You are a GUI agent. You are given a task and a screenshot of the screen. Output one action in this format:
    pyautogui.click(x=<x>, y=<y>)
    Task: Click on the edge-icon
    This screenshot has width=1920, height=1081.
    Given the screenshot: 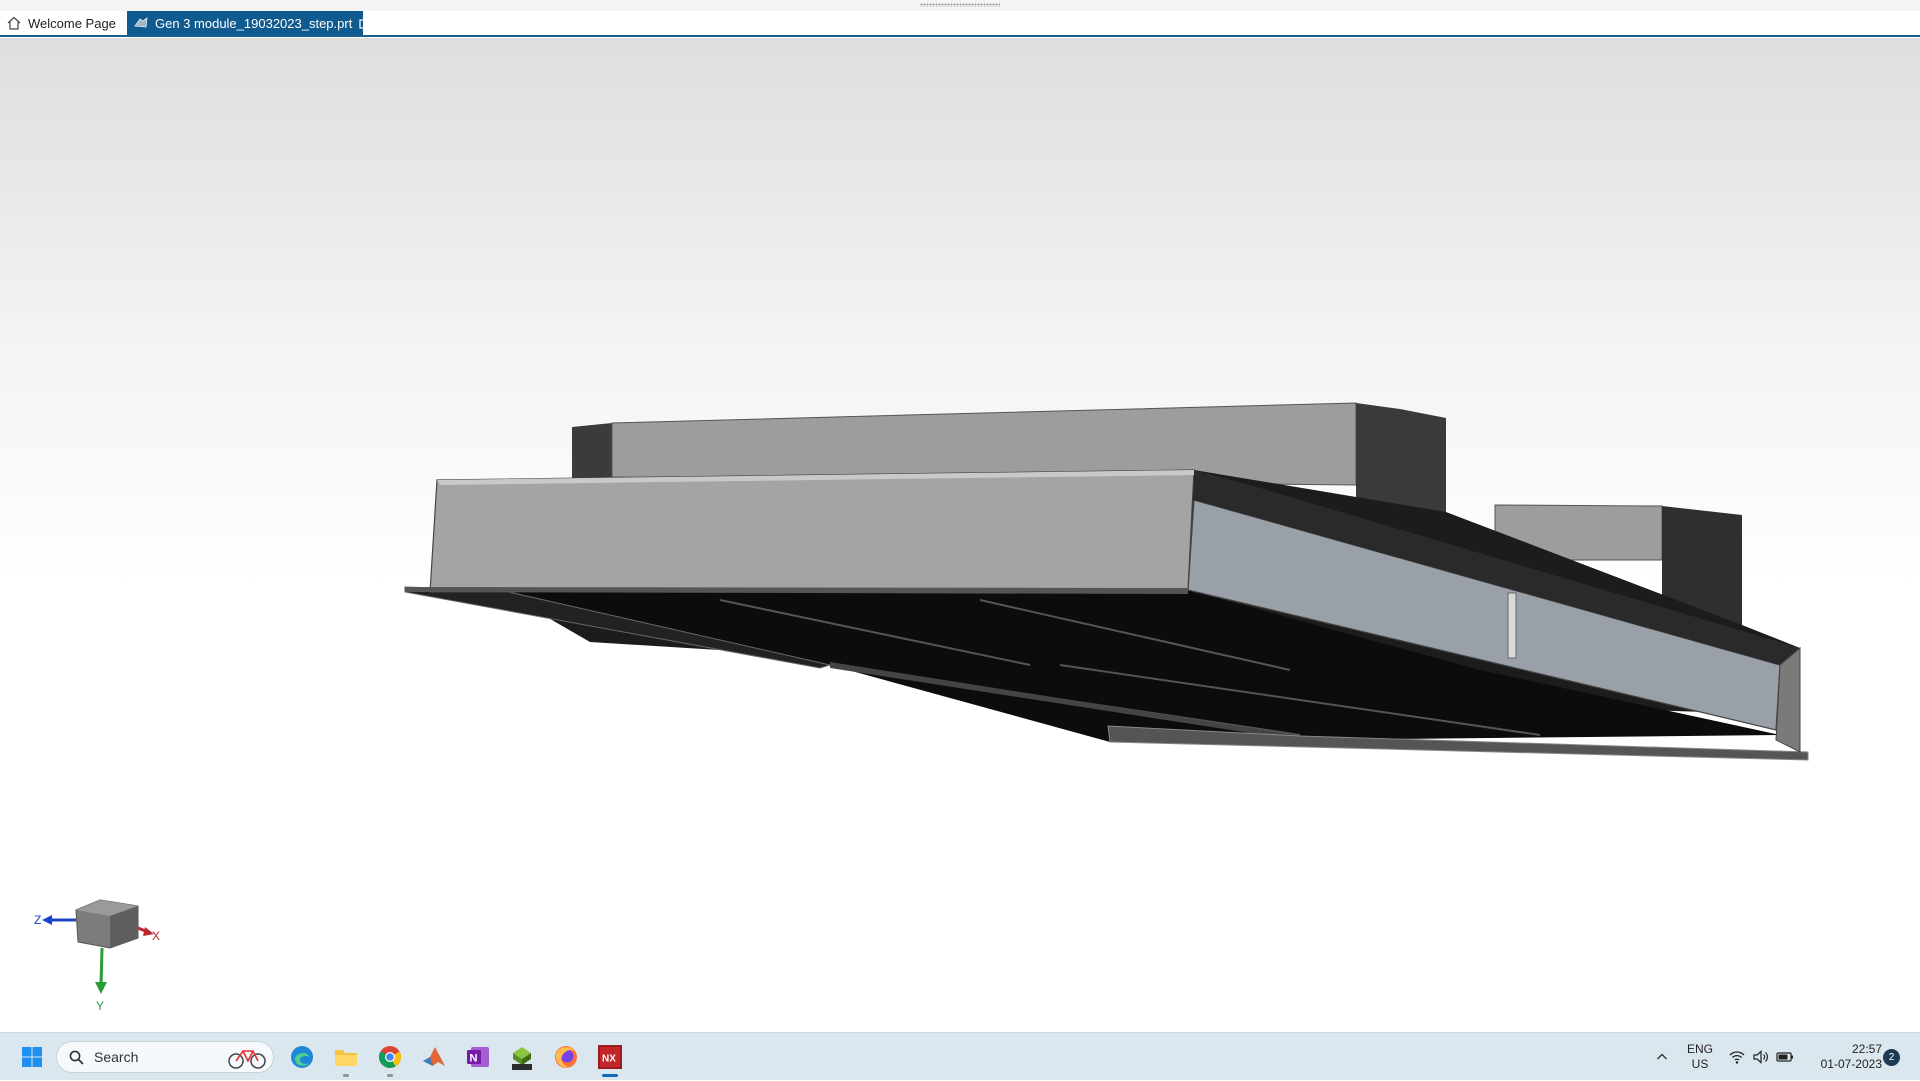 What is the action you would take?
    pyautogui.click(x=302, y=1057)
    